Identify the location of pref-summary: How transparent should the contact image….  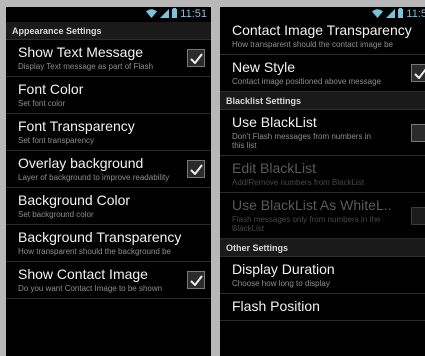
(312, 44).